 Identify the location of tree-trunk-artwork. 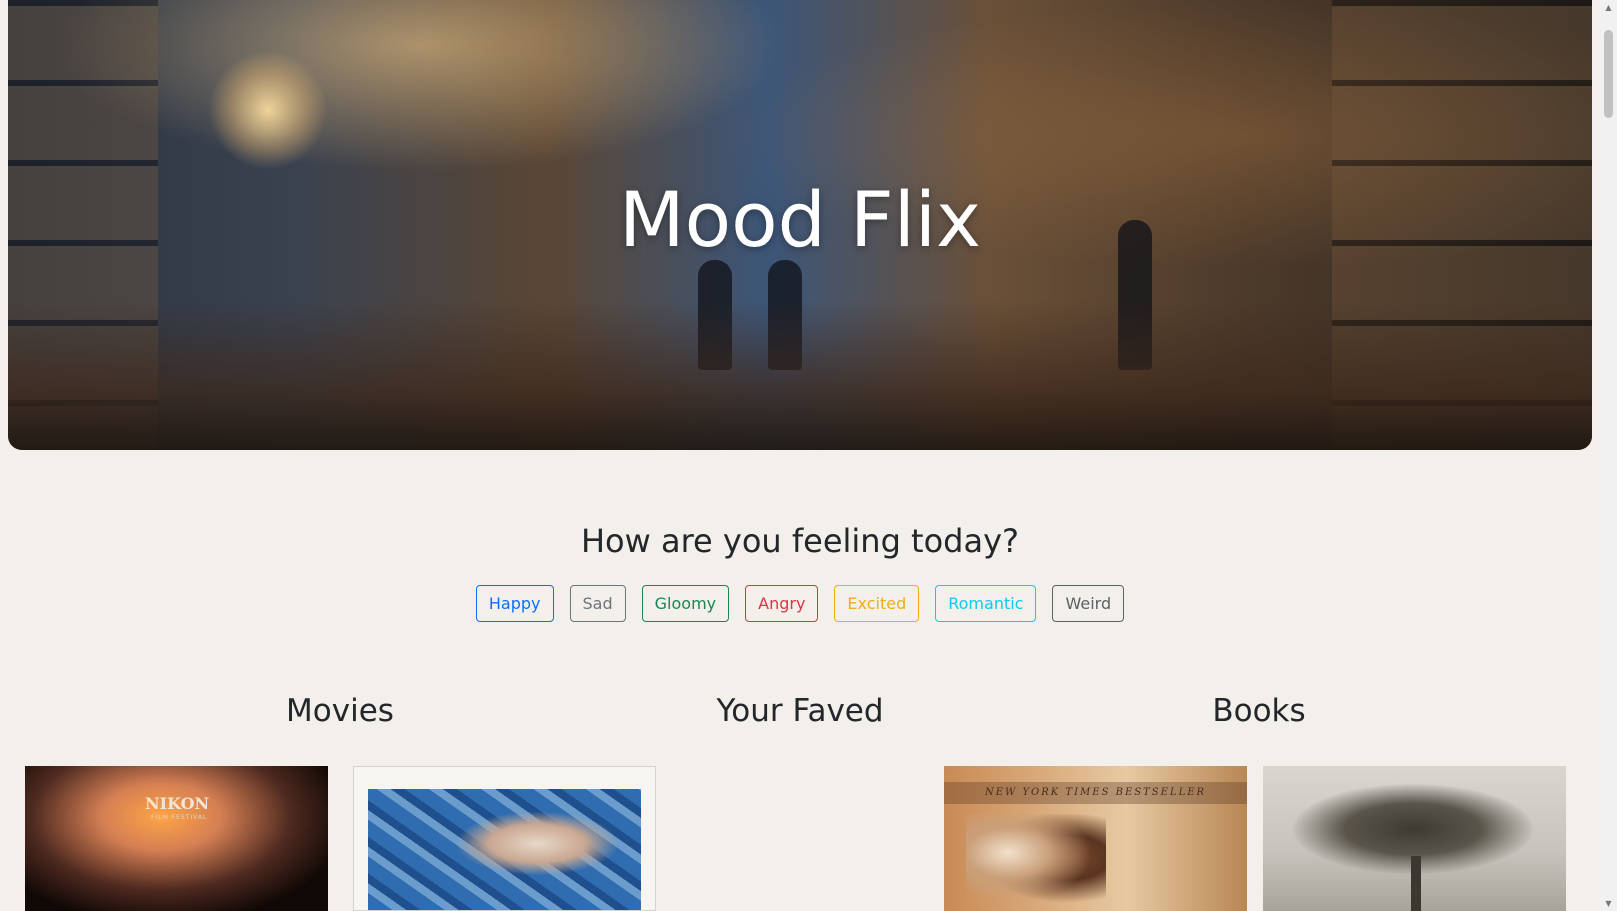
(1416, 883).